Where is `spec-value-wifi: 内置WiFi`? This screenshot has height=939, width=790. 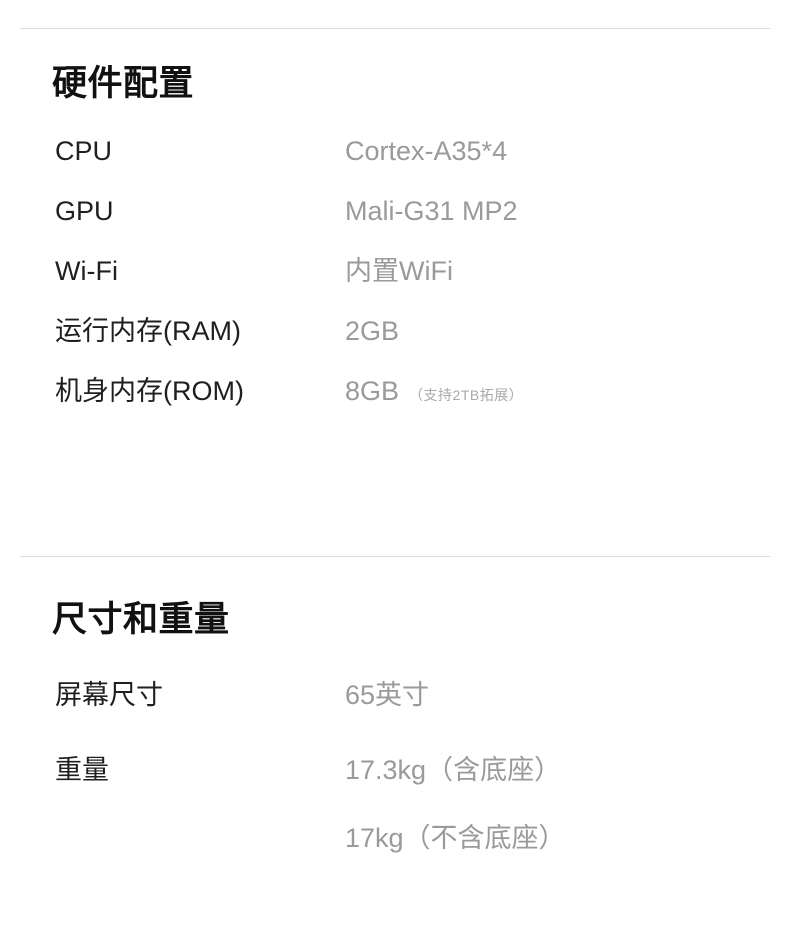
spec-value-wifi: 内置WiFi is located at coordinates (399, 271).